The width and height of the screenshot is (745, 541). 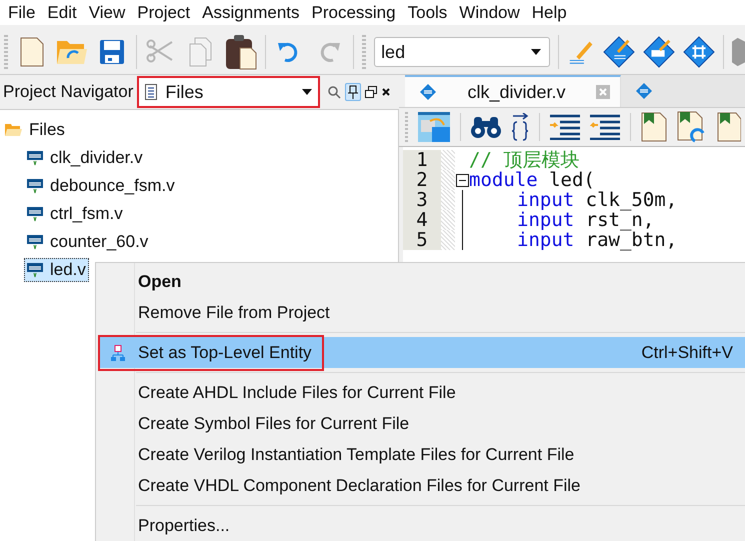 I want to click on binoculars-icon, so click(x=486, y=127).